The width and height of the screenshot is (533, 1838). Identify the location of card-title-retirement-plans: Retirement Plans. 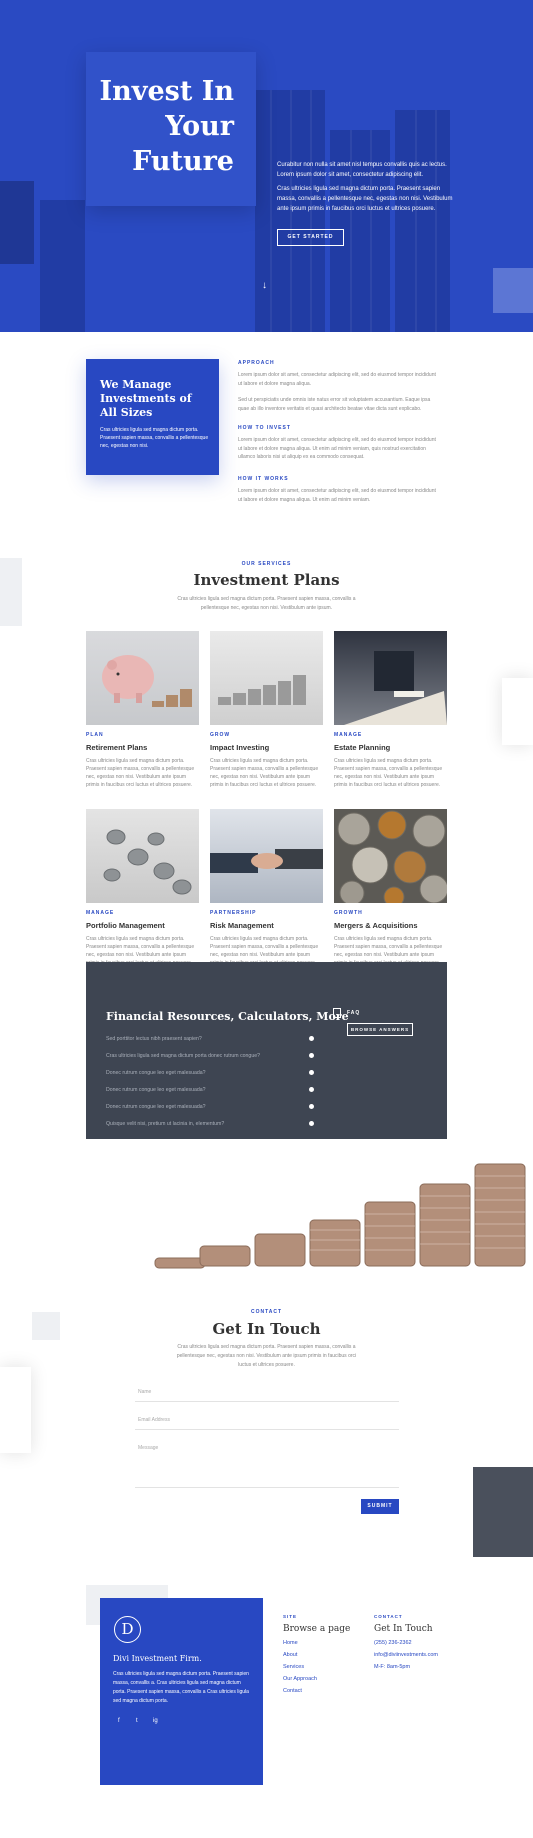
(116, 747).